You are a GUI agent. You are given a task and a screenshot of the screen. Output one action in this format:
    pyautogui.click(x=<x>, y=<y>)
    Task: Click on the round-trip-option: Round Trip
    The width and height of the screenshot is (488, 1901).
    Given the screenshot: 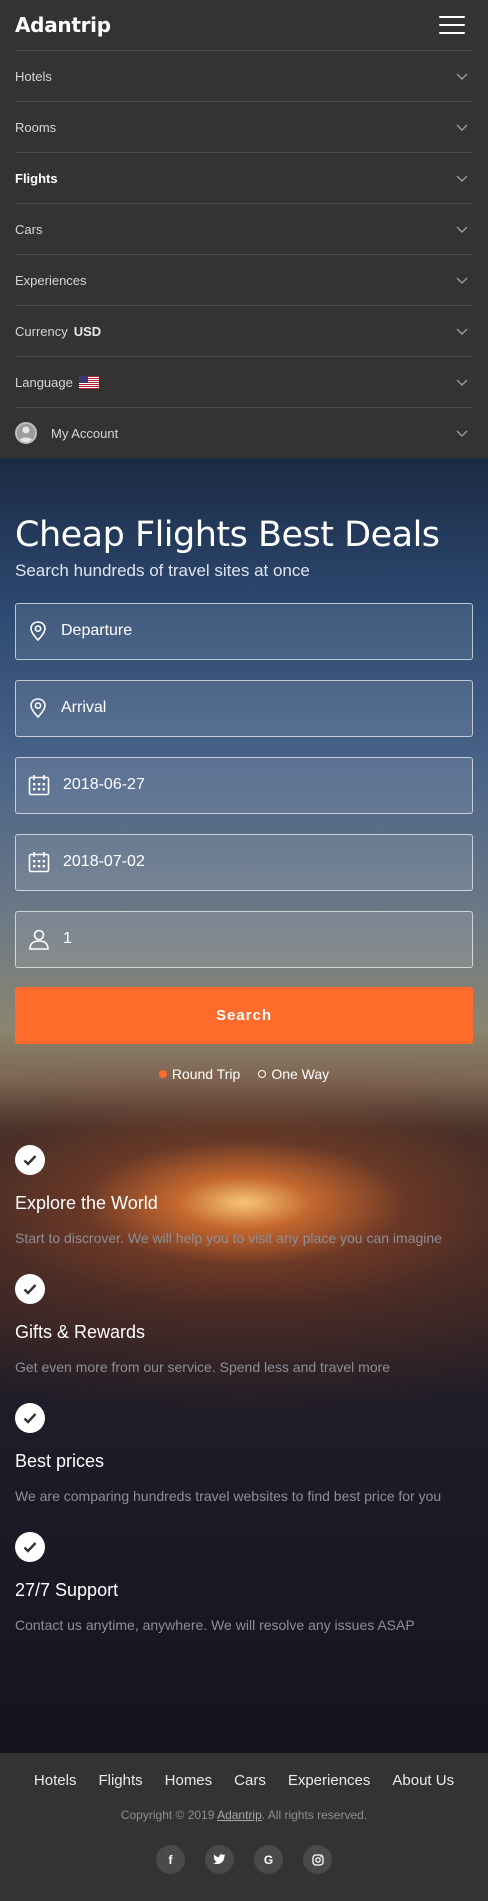 What is the action you would take?
    pyautogui.click(x=199, y=1073)
    